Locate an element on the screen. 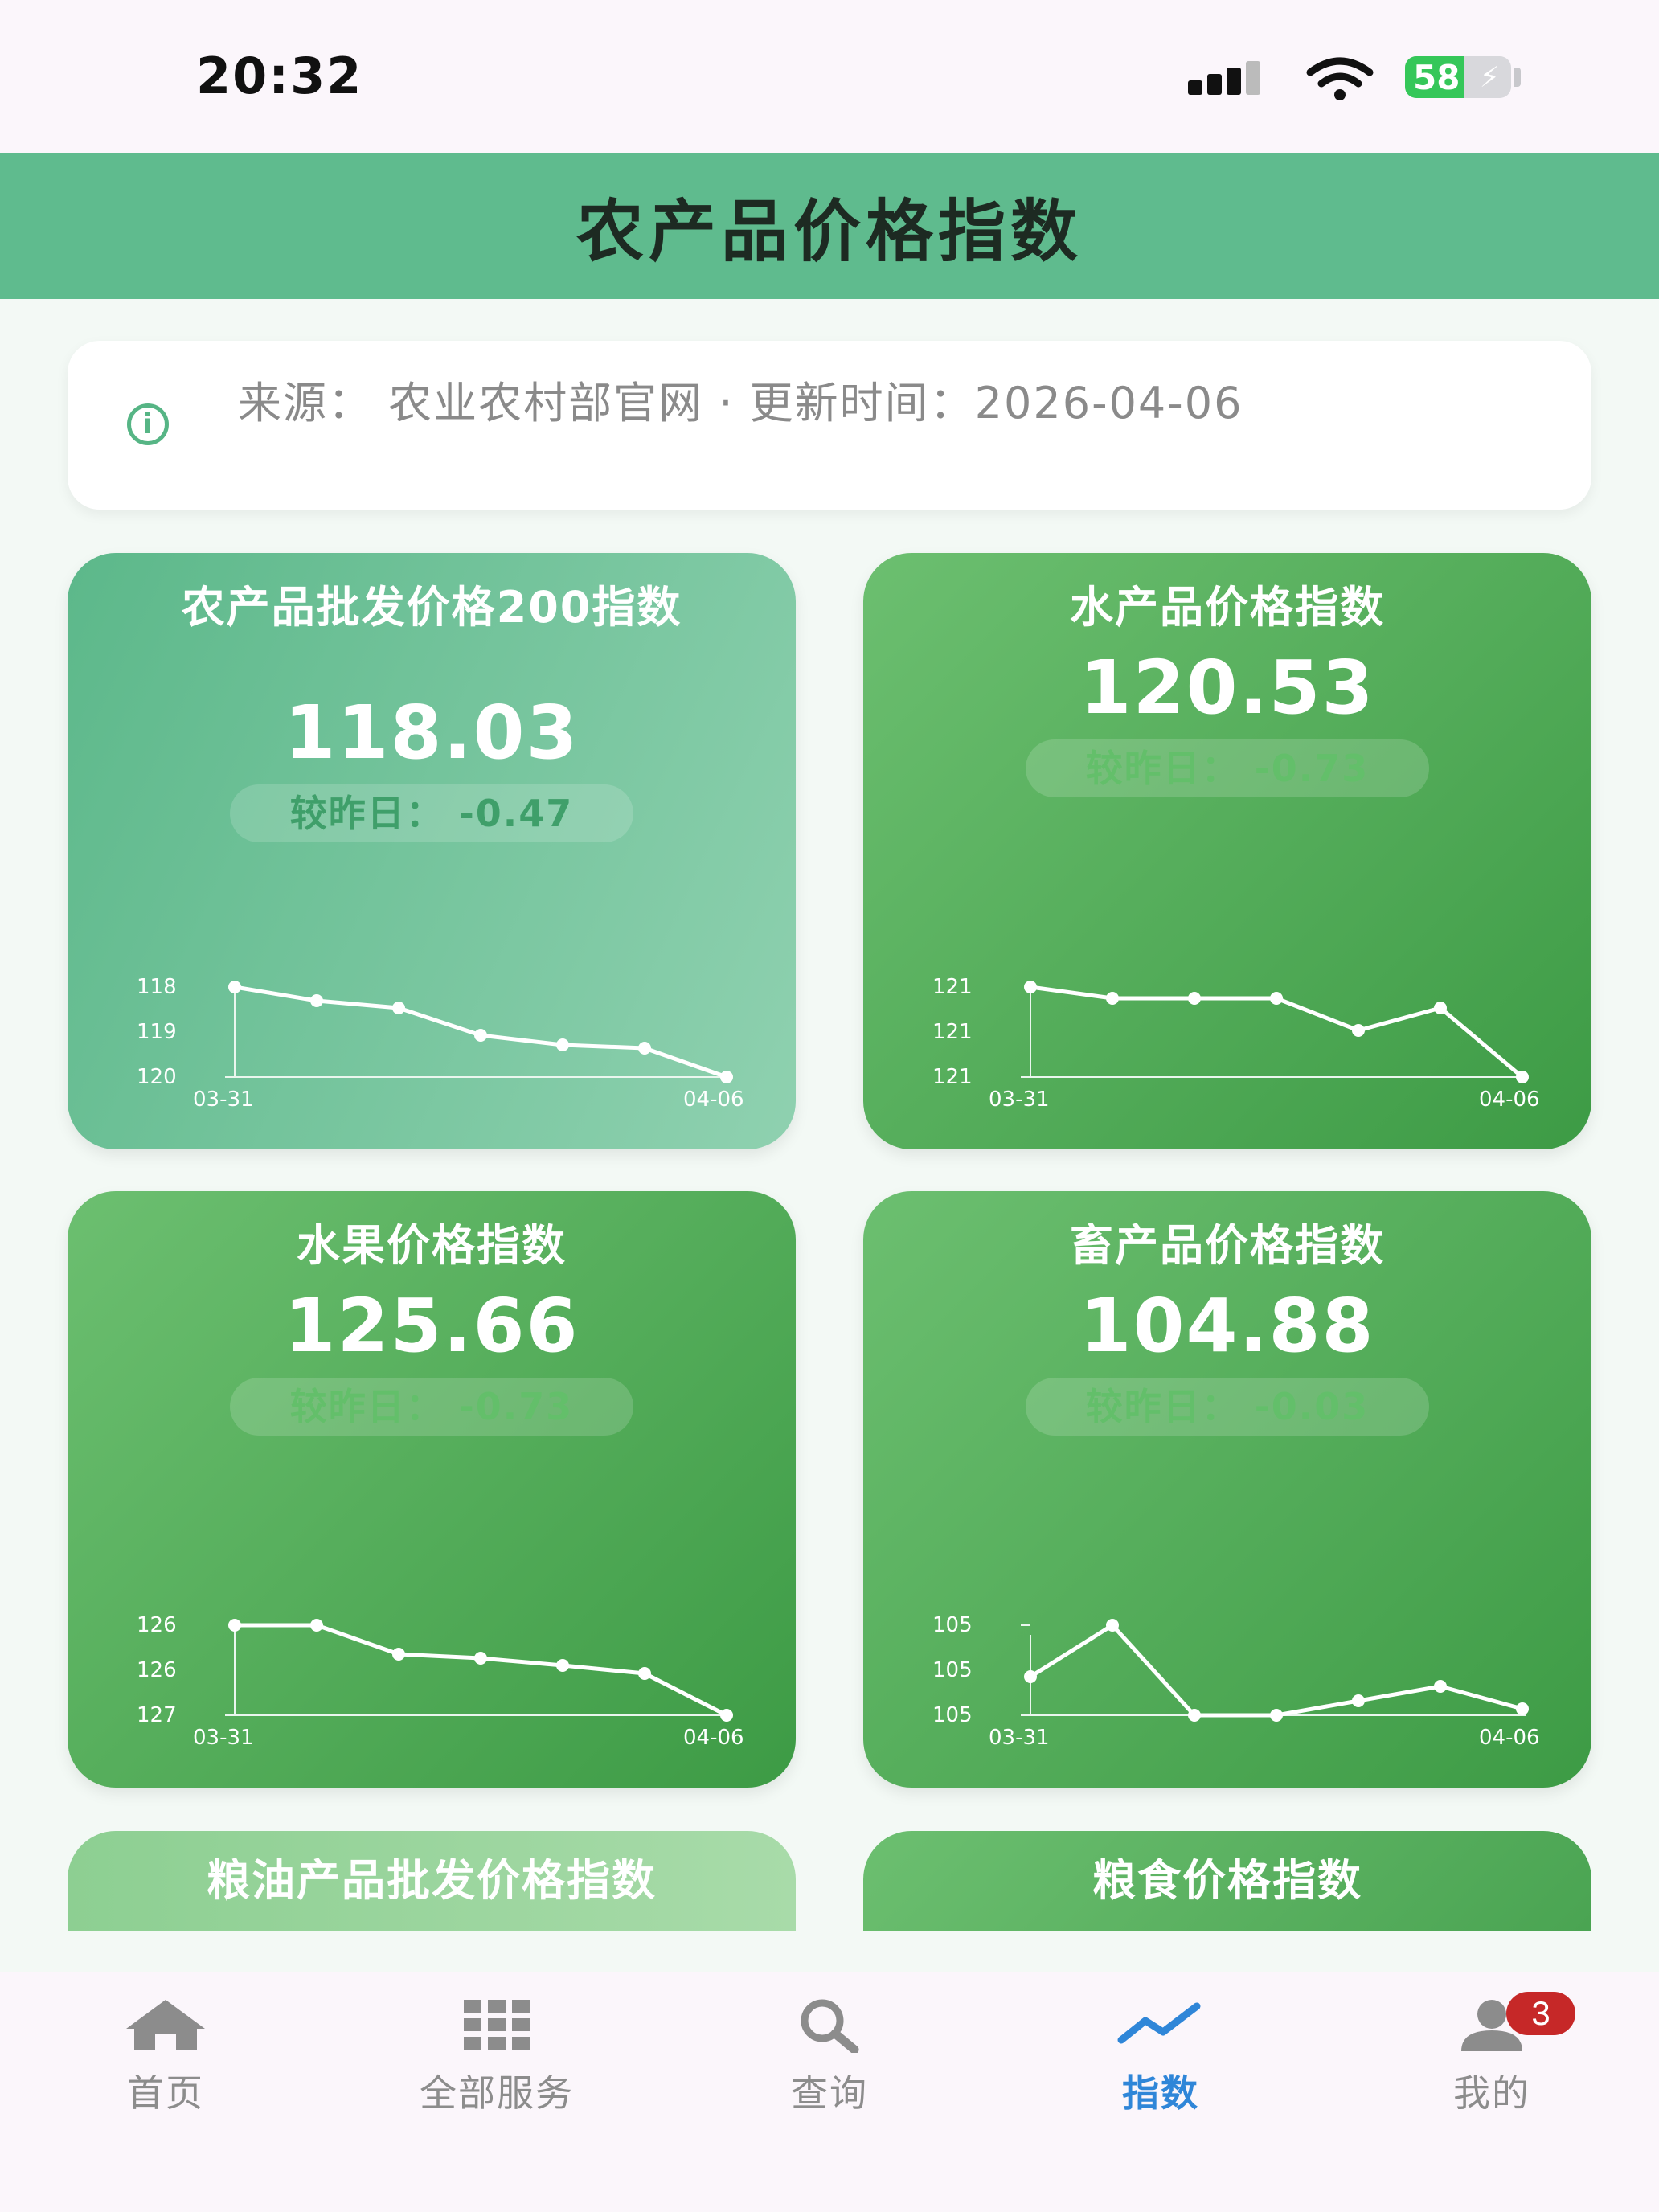 This screenshot has height=2212, width=1659. tab-label: 首页 is located at coordinates (165, 2093).